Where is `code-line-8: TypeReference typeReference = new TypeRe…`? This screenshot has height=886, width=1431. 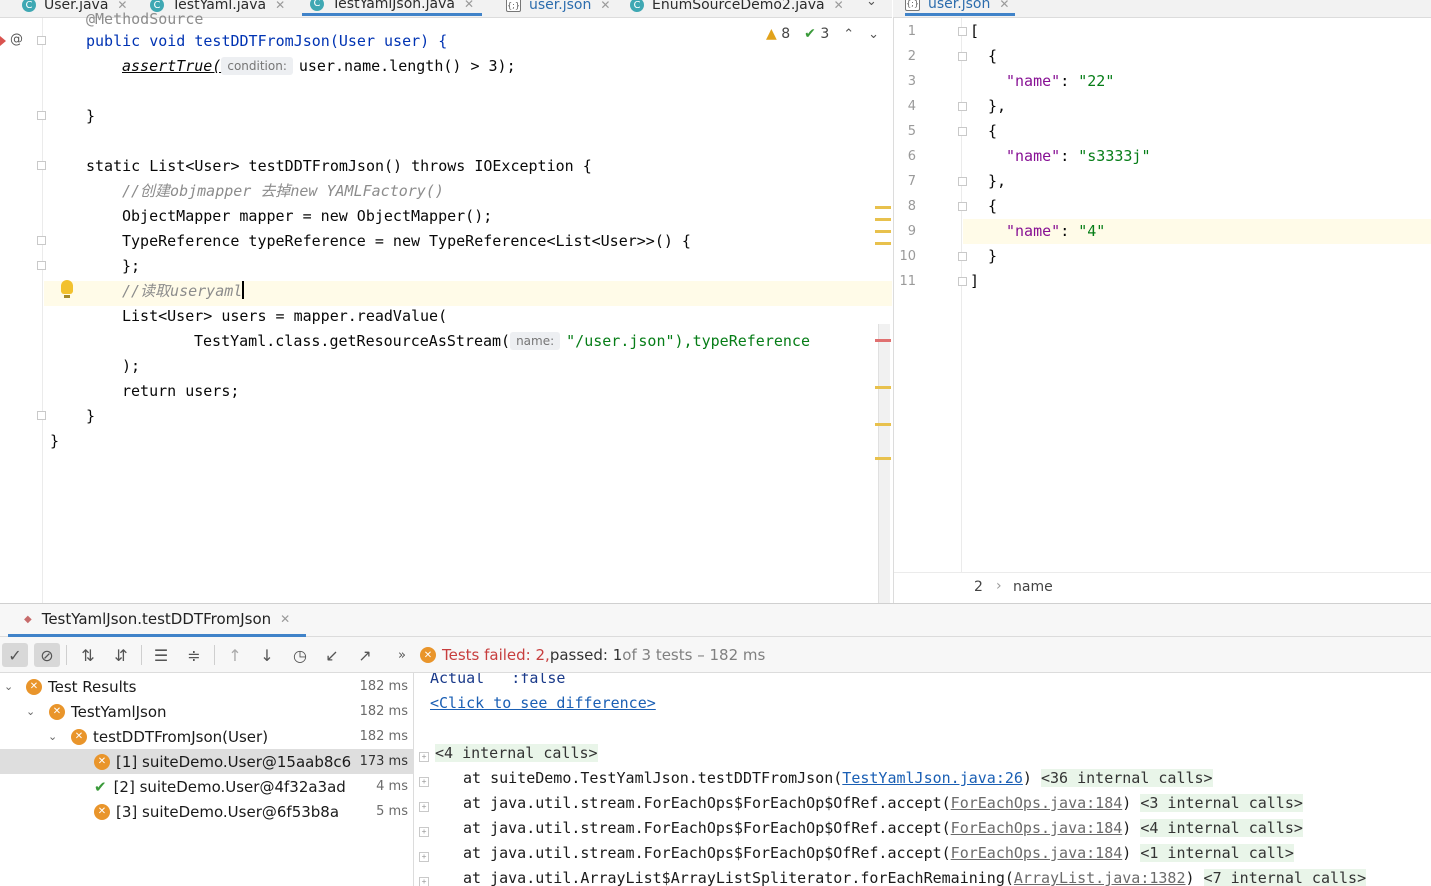
code-line-8: TypeReference typeReference = new TypeRe… is located at coordinates (406, 241).